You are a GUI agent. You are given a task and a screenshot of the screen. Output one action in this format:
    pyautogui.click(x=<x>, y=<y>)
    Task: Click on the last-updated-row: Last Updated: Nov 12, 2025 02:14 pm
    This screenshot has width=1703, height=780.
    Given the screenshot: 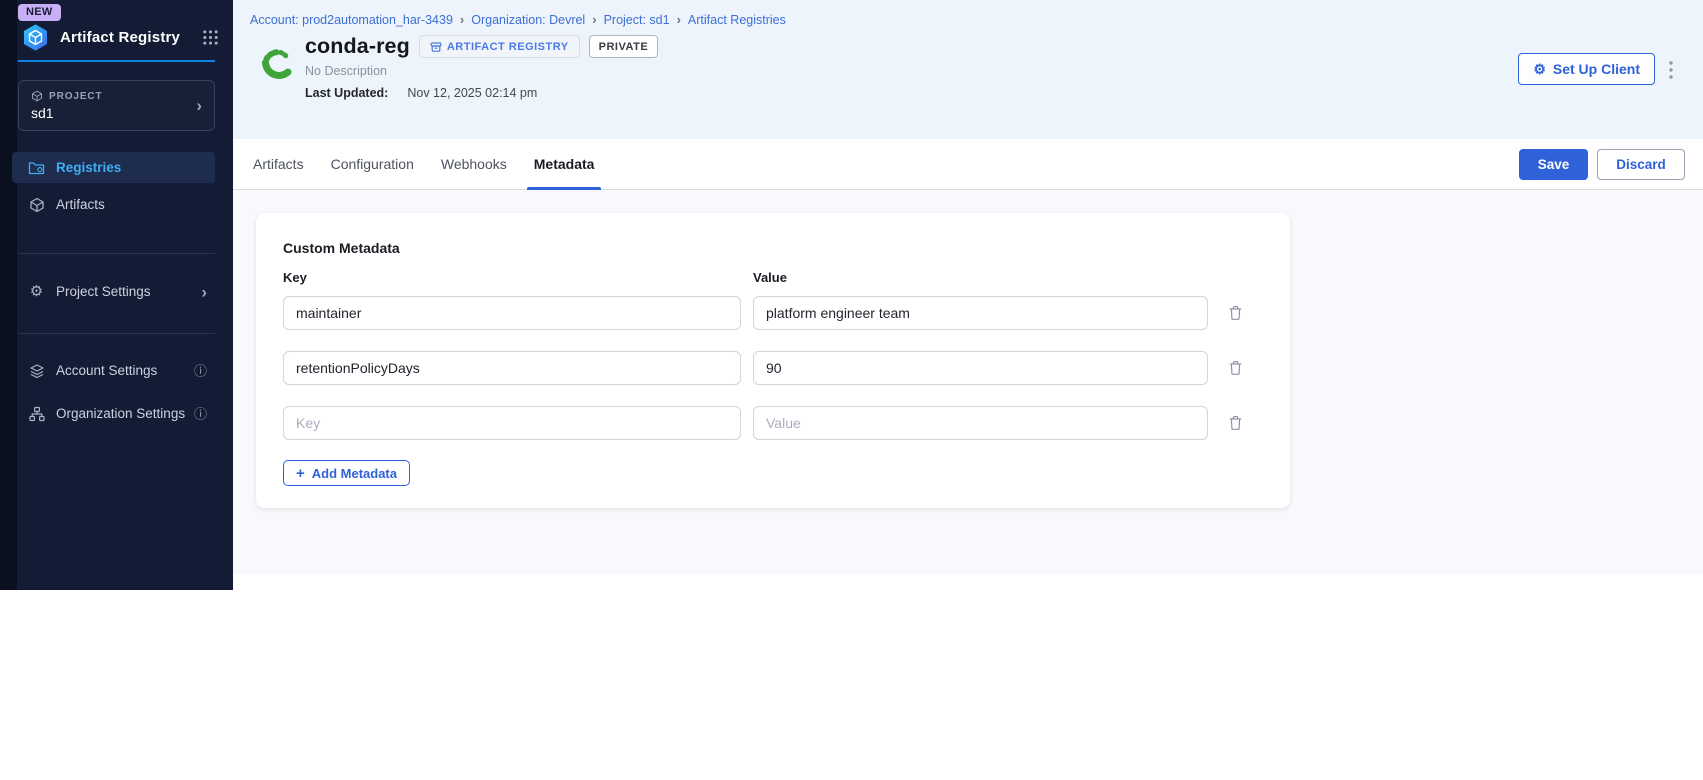 What is the action you would take?
    pyautogui.click(x=421, y=93)
    